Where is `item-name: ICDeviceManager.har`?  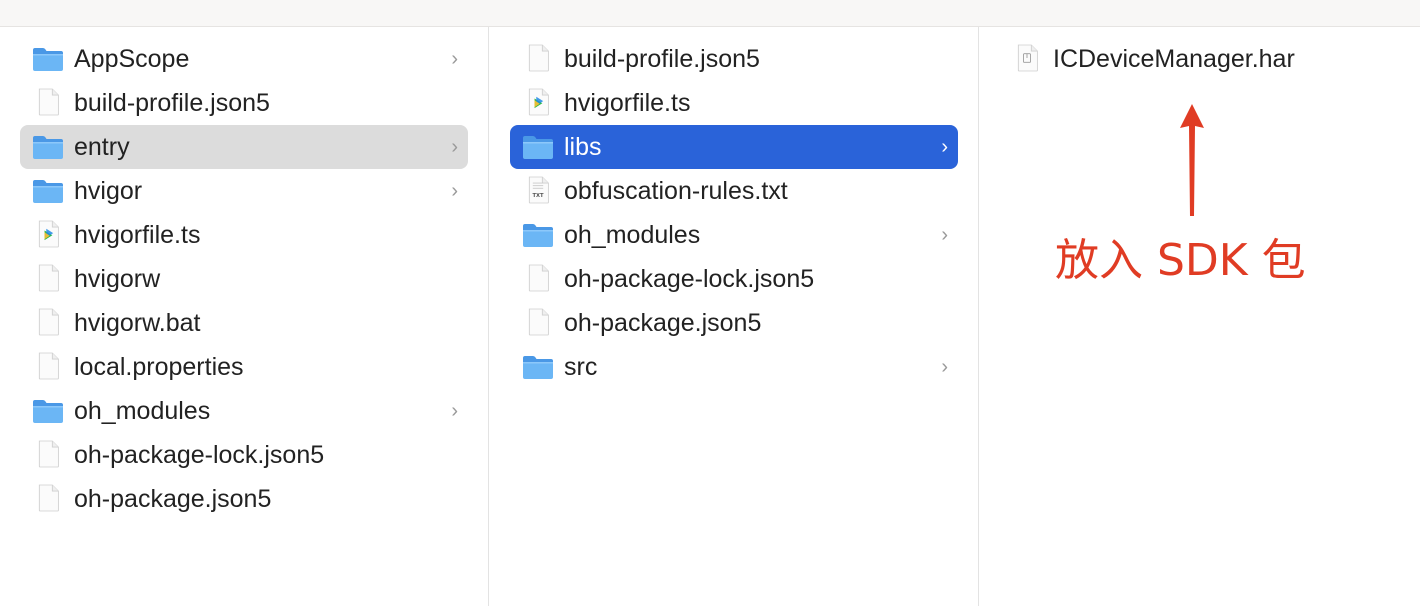 item-name: ICDeviceManager.har is located at coordinates (1174, 59).